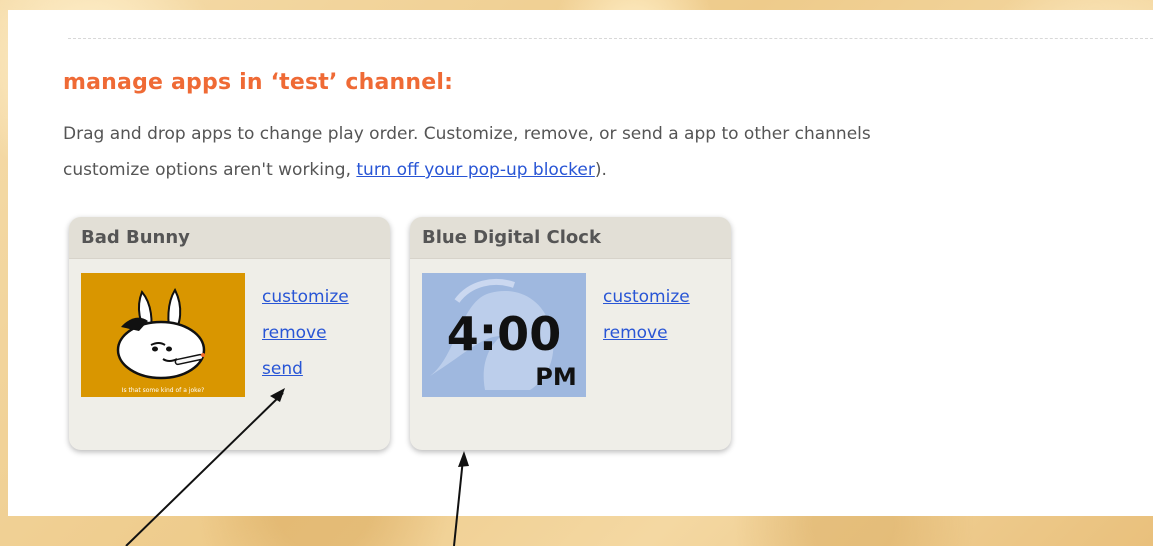  Describe the element at coordinates (169, 349) in the screenshot. I see `bunny-right-eye` at that location.